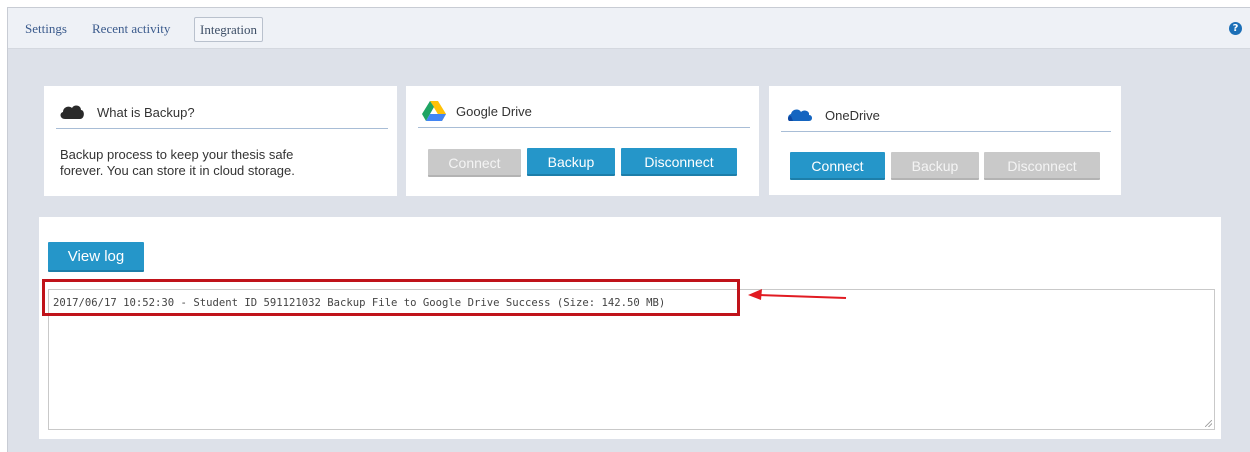 The height and width of the screenshot is (452, 1250). What do you see at coordinates (46, 29) in the screenshot?
I see `tab-settings: Settings` at bounding box center [46, 29].